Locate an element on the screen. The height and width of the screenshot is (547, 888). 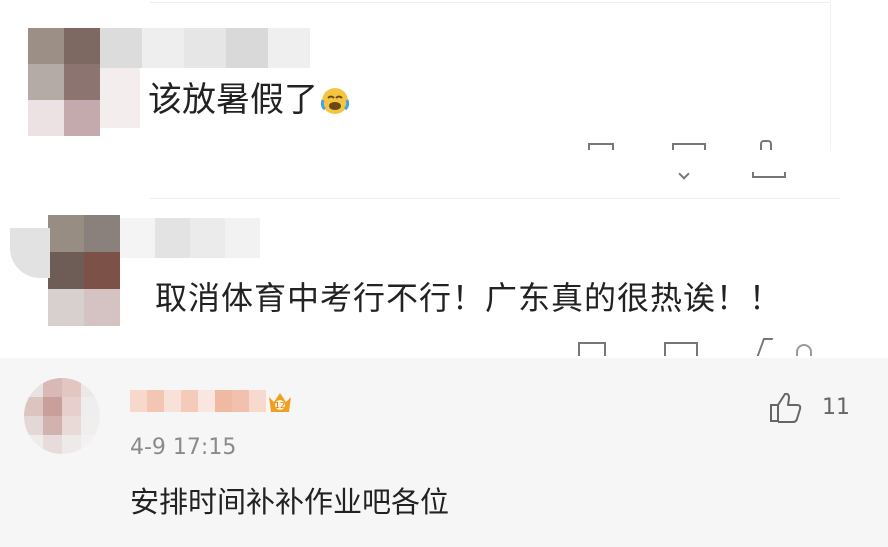
vip-badge: 12 is located at coordinates (280, 402).